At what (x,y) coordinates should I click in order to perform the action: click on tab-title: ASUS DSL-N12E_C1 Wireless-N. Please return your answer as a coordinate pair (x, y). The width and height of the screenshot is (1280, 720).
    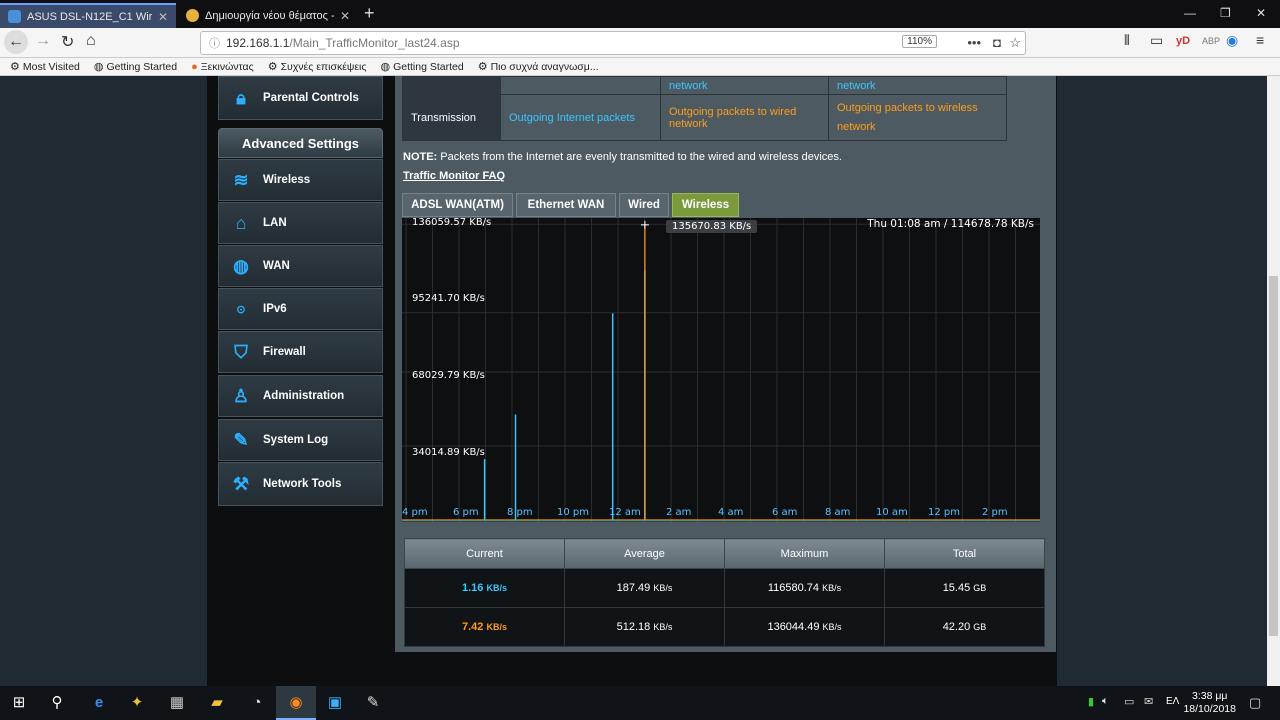
    Looking at the image, I should click on (89, 16).